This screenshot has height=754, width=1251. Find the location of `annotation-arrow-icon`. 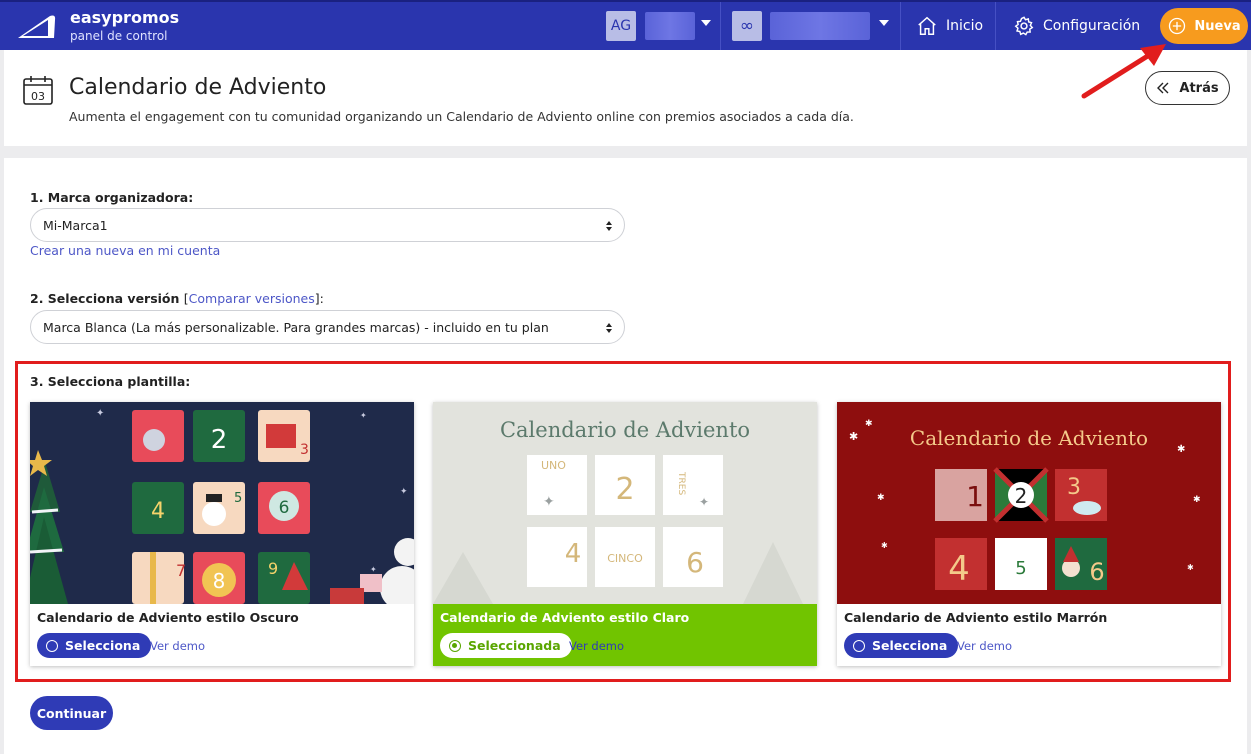

annotation-arrow-icon is located at coordinates (1123, 71).